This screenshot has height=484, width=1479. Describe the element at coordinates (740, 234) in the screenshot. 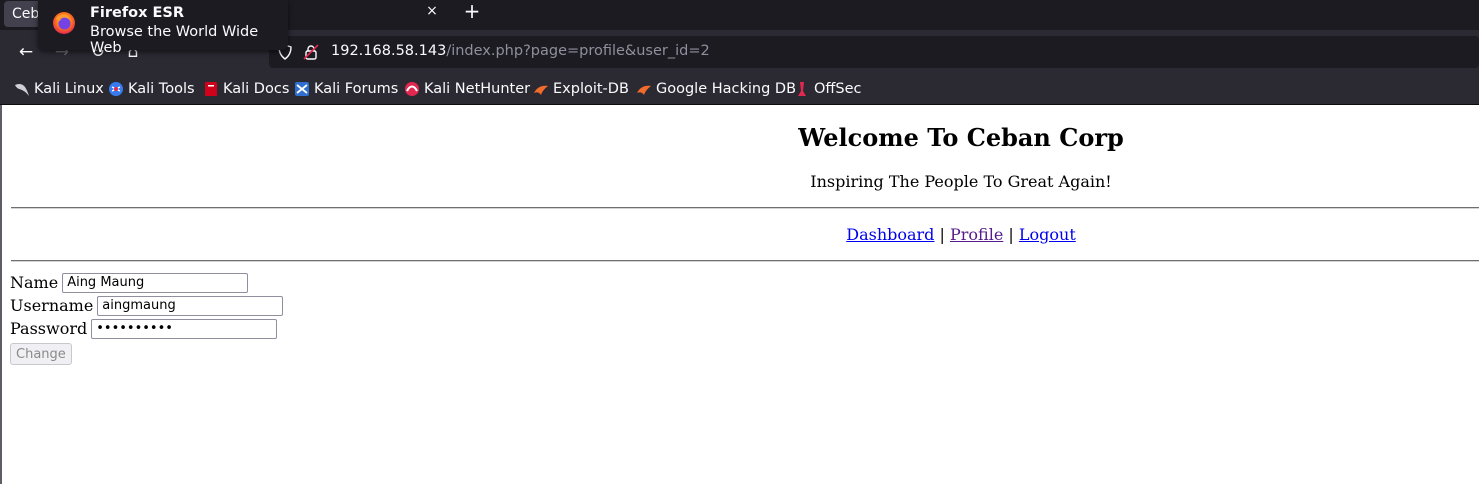

I see `page-nav-links: Dashboard | Profile | Logout` at that location.